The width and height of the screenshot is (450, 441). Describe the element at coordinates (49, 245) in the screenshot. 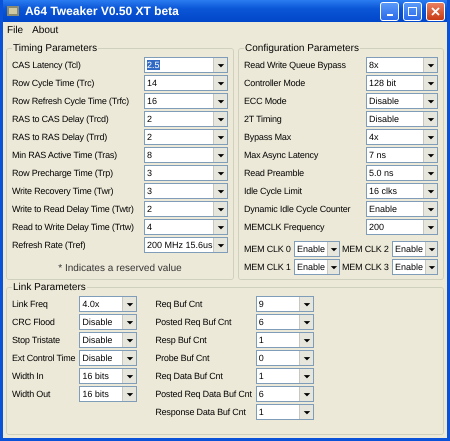

I see `field-label: Refresh Rate (Tref)` at that location.